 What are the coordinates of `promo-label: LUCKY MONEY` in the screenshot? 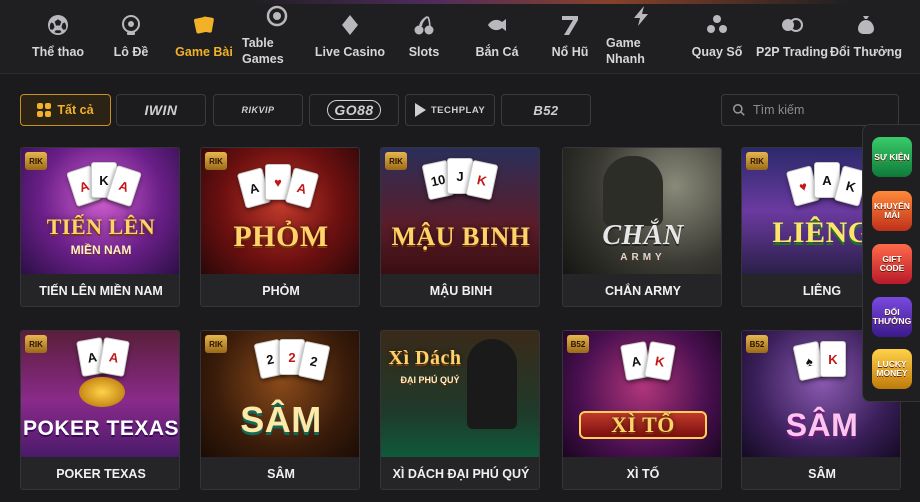 It's located at (892, 368).